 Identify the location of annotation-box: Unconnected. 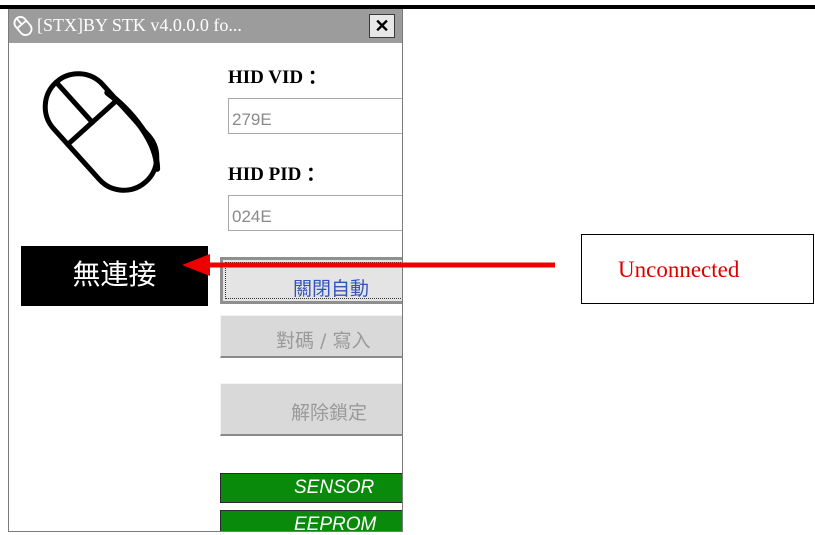
(697, 269).